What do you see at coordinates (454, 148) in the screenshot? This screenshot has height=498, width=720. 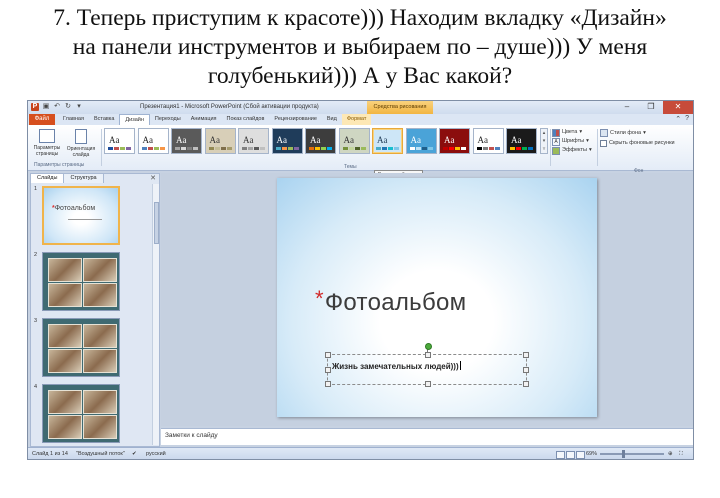 I see `theme-color-bars` at bounding box center [454, 148].